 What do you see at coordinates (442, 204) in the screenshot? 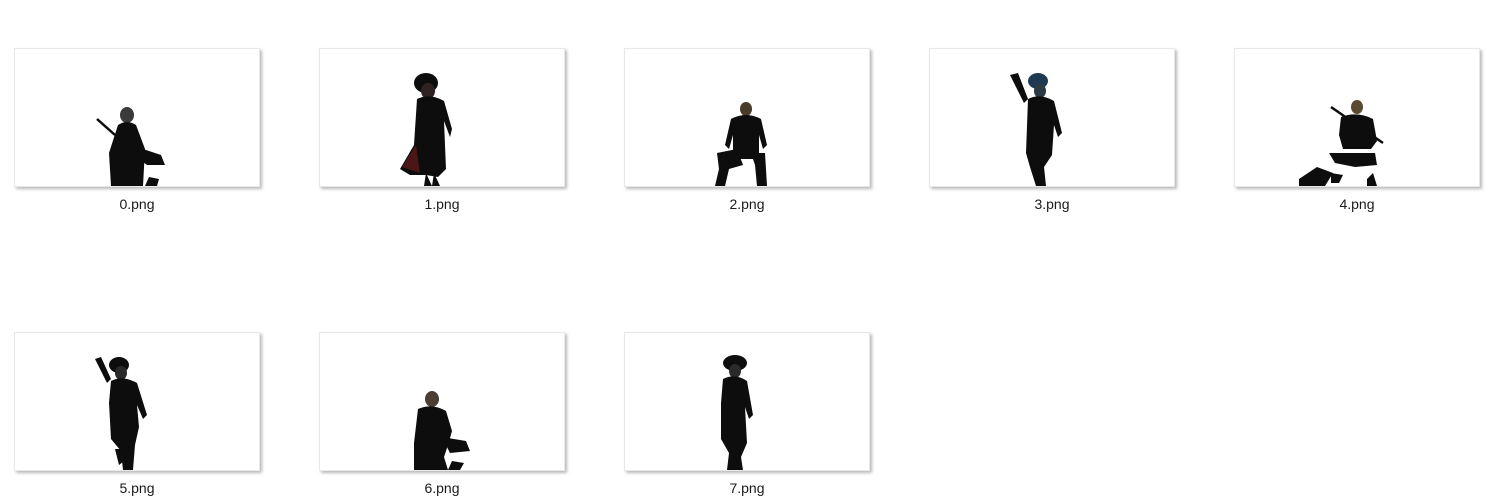
I see `file-name-1: 1.png` at bounding box center [442, 204].